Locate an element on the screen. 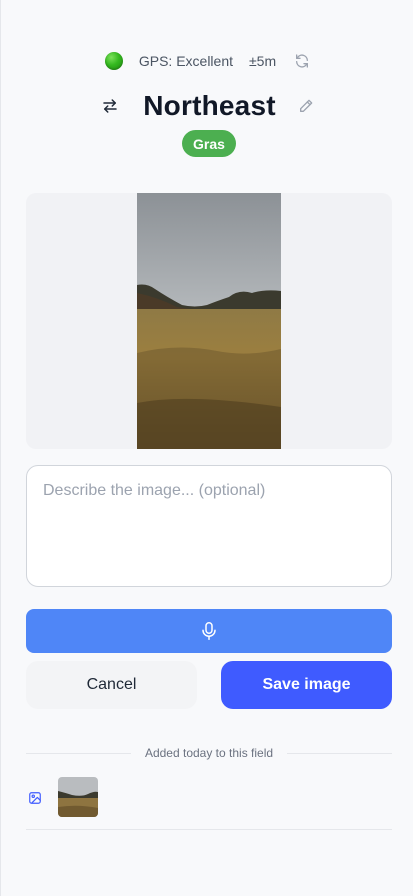  swap-arrows-icon is located at coordinates (110, 106).